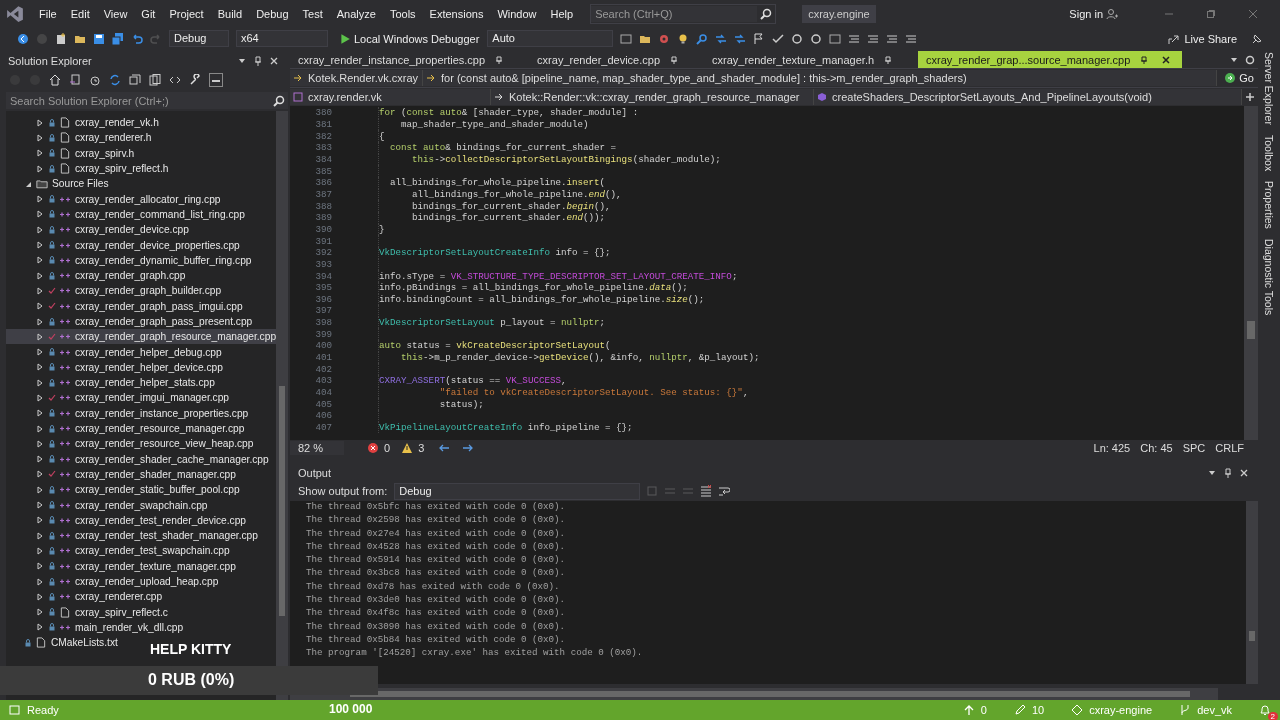  Describe the element at coordinates (110, 383) in the screenshot. I see `tree-item: cxray_render_helper_stats.cpp` at that location.